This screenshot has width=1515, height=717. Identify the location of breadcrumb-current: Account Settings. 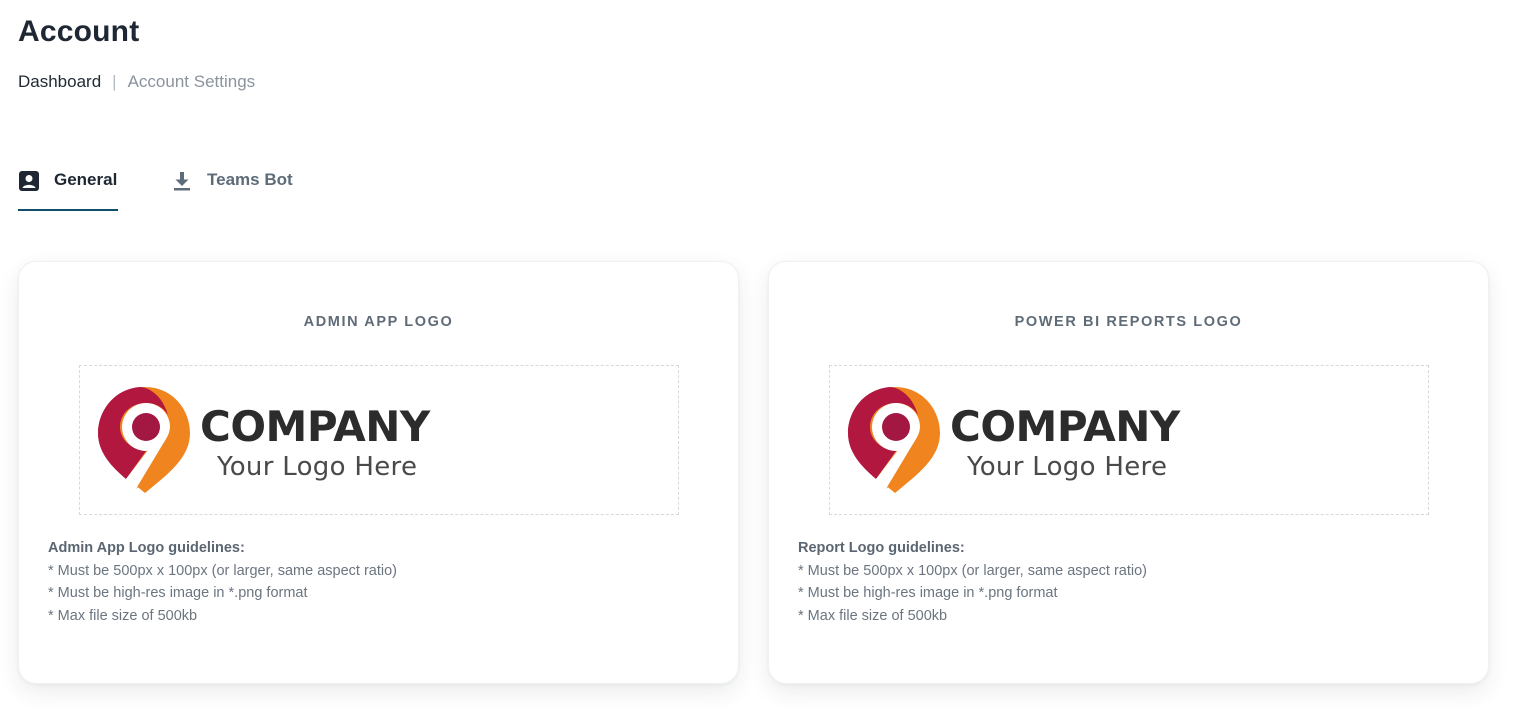
(191, 81).